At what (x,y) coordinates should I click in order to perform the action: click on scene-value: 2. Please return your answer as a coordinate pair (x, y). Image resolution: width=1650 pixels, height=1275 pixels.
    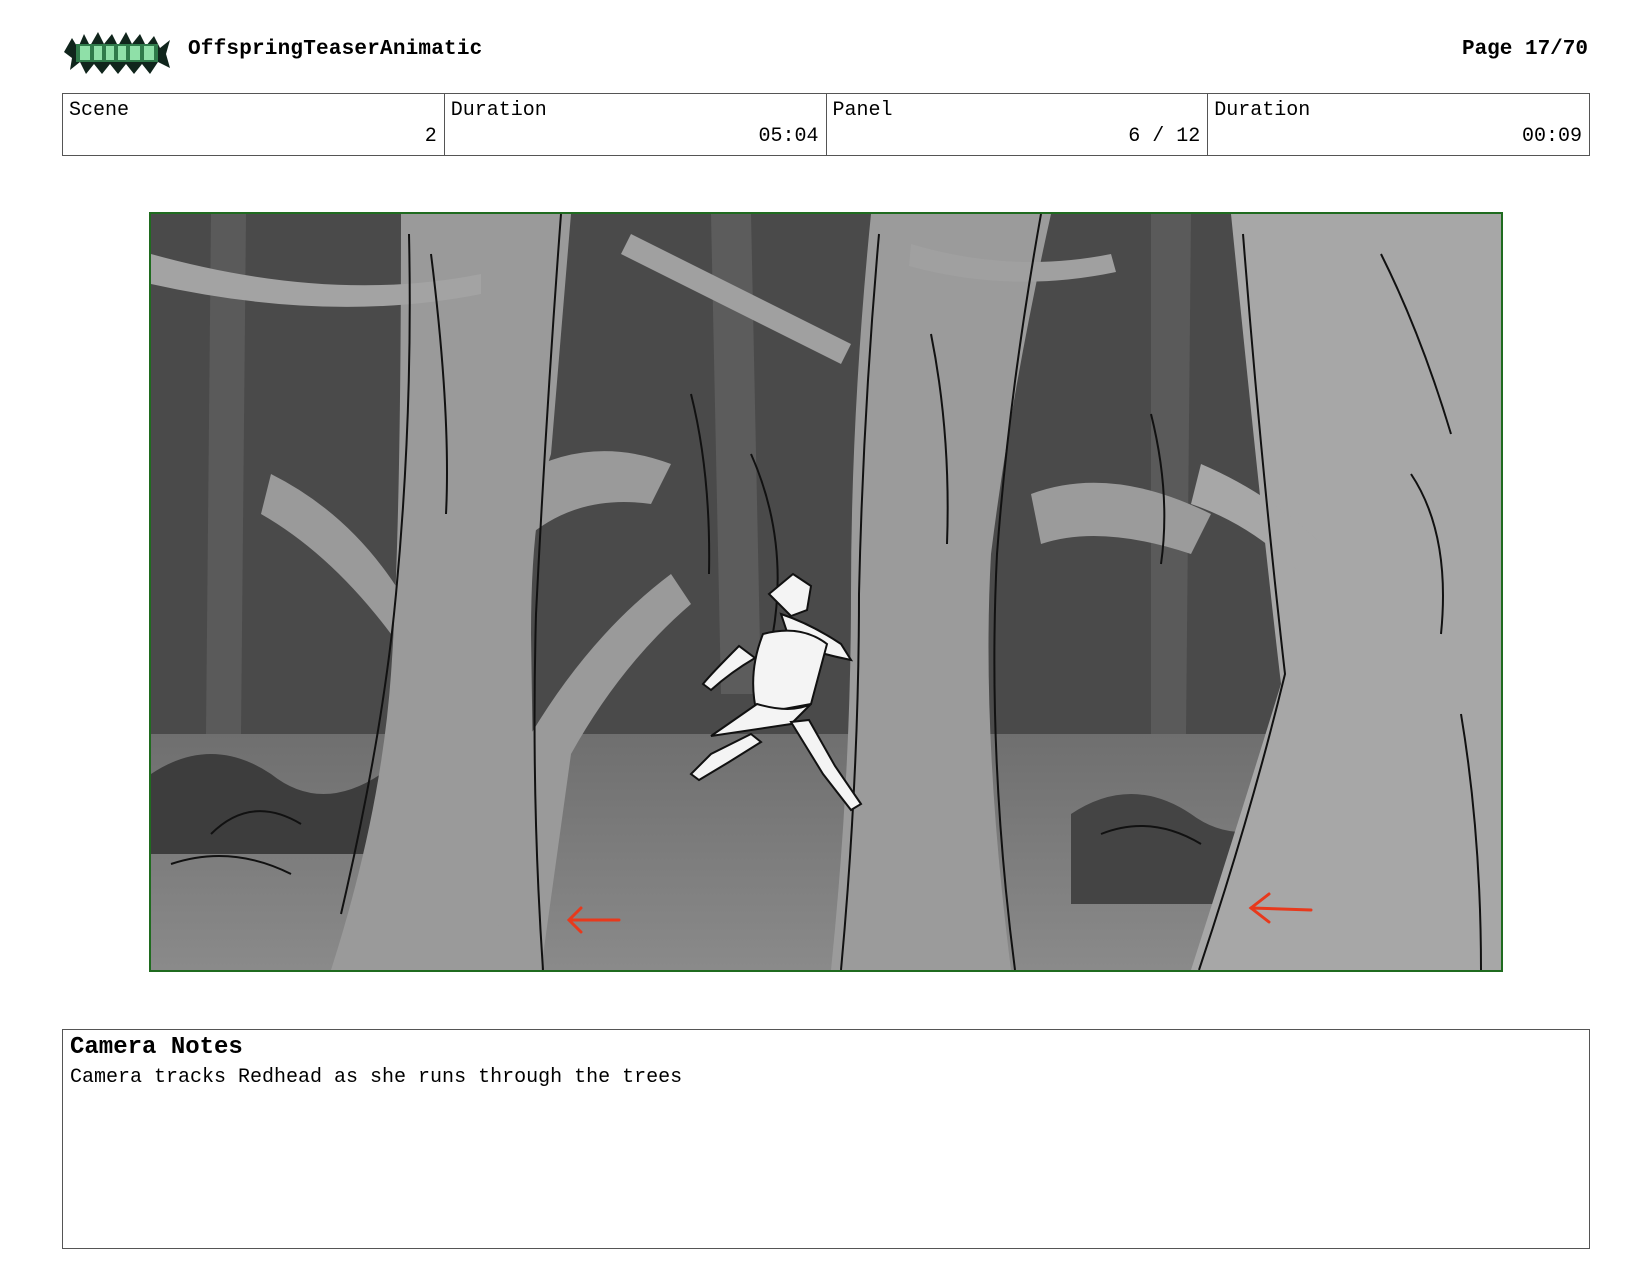
    Looking at the image, I should click on (430, 136).